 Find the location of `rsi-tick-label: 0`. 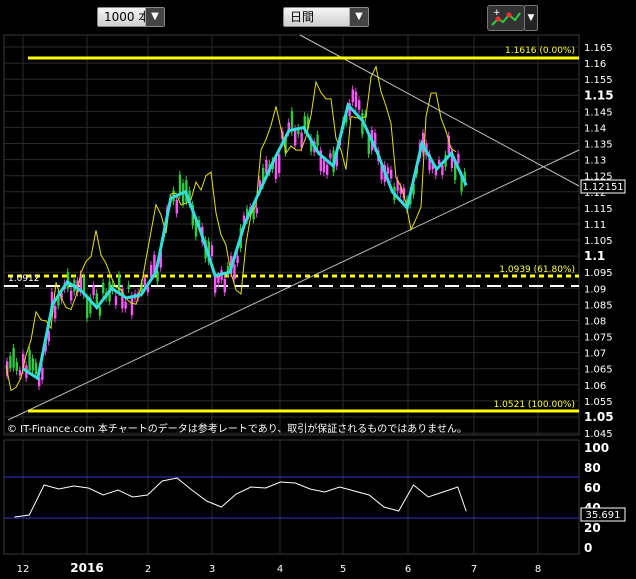

rsi-tick-label: 0 is located at coordinates (588, 548).